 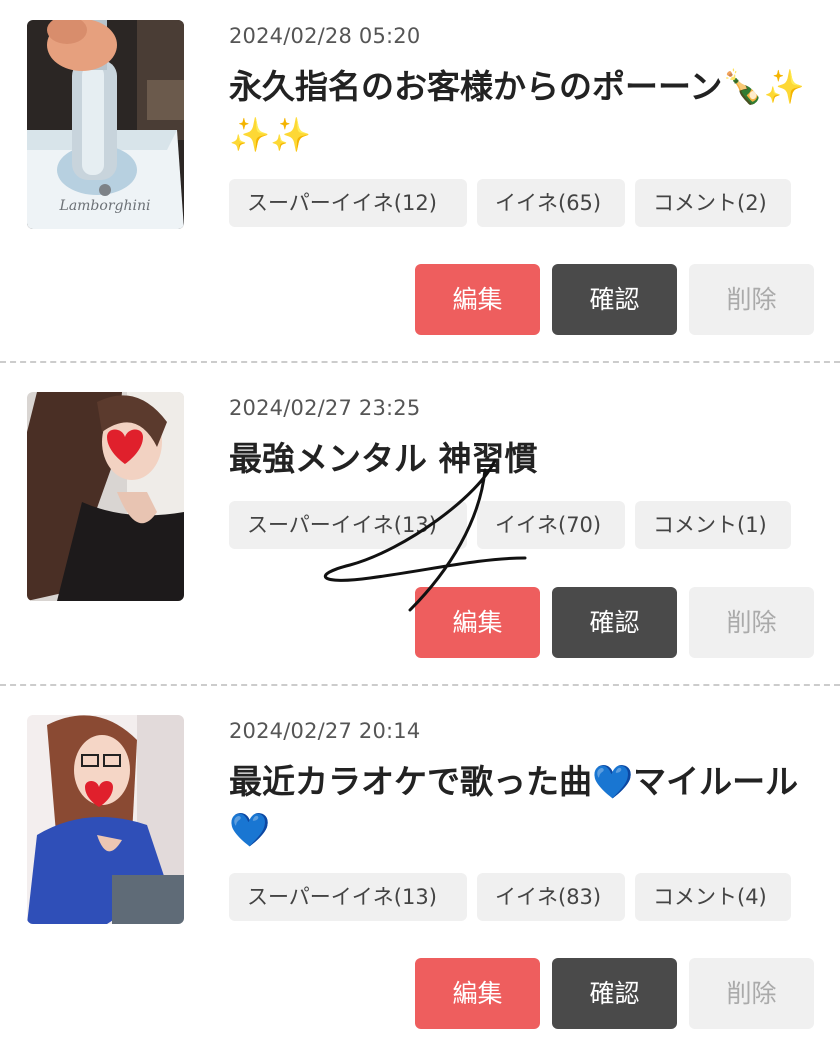 What do you see at coordinates (524, 111) in the screenshot?
I see `post-title: 永久指名のお客様からのポーーン🍾✨✨✨` at bounding box center [524, 111].